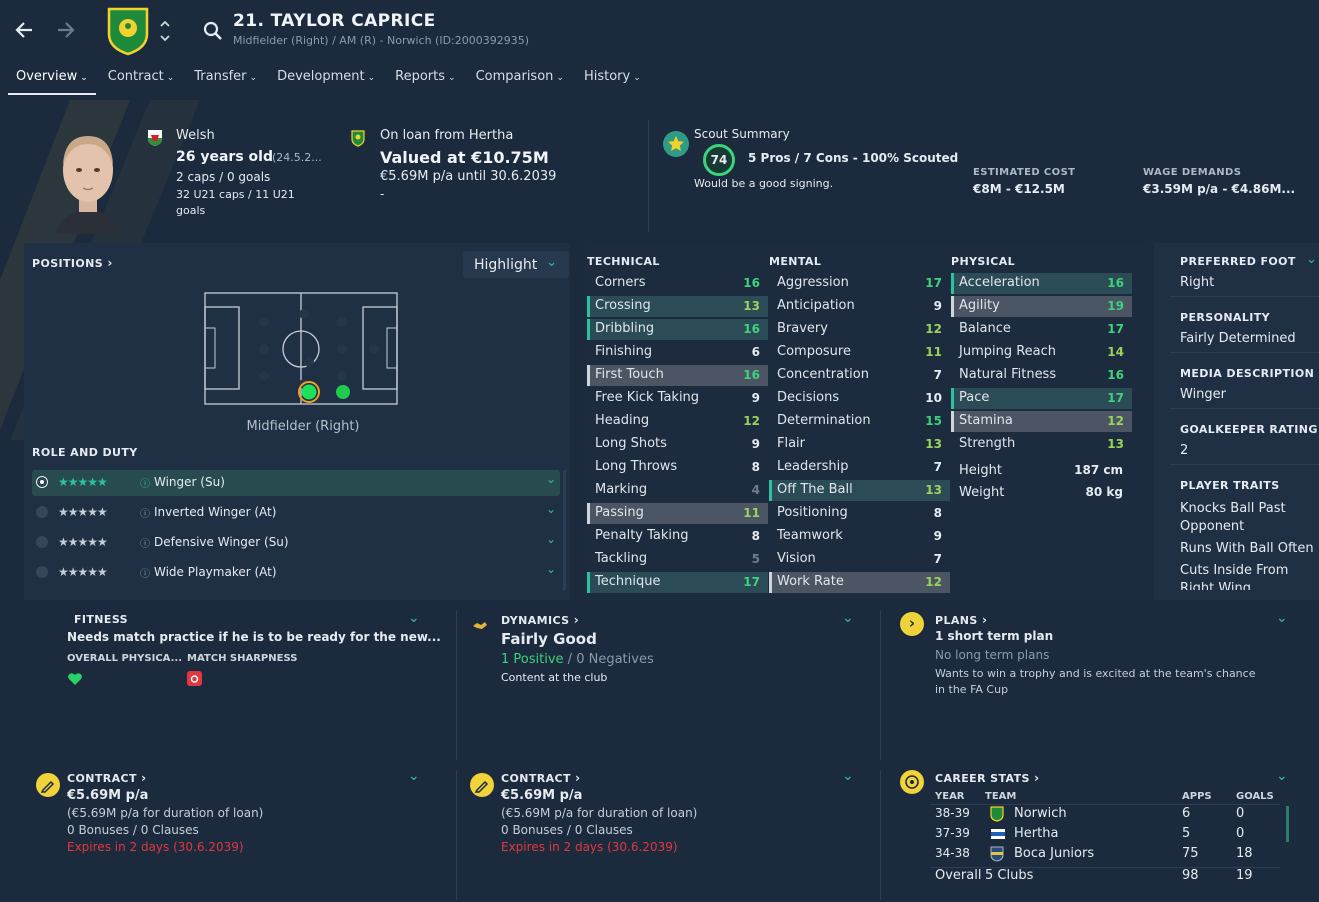 This screenshot has width=1319, height=902. I want to click on attribute-row: Acceleration 16, so click(1041, 283).